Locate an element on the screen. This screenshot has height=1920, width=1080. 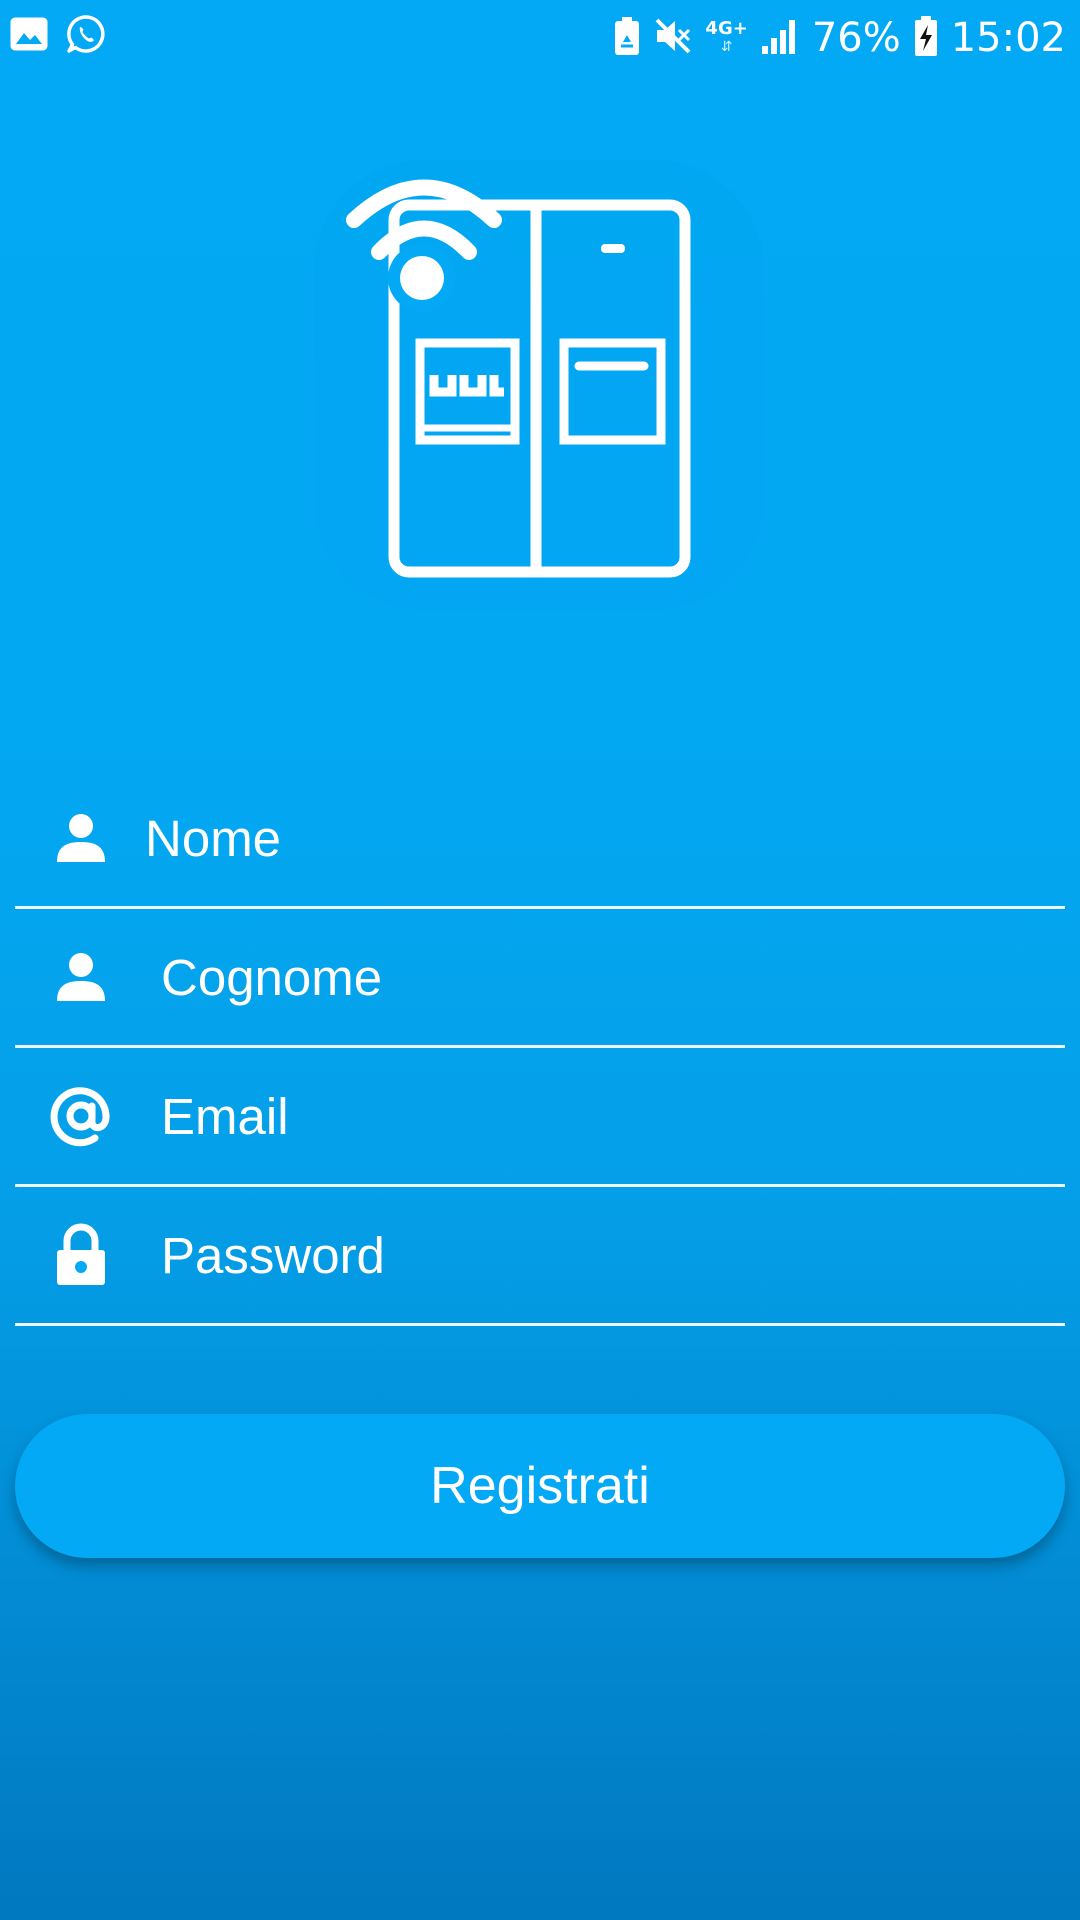
battery-percent: 76% is located at coordinates (856, 38).